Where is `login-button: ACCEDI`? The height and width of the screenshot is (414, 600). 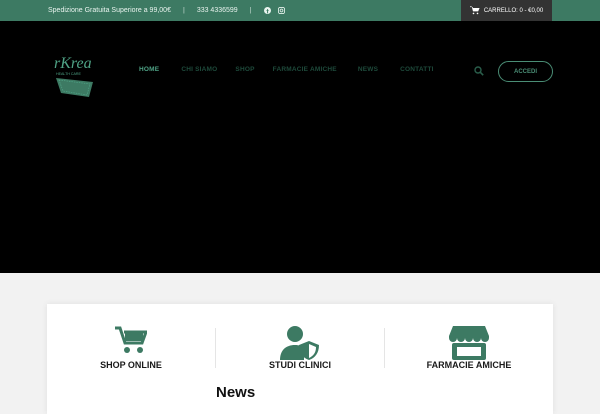 login-button: ACCEDI is located at coordinates (525, 71).